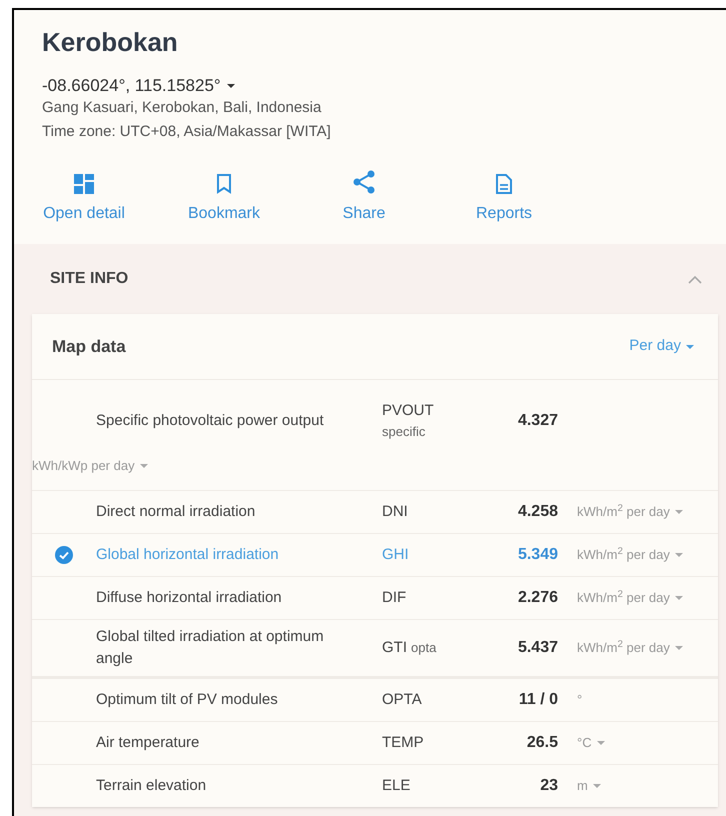  I want to click on code-suffix: specific, so click(404, 432).